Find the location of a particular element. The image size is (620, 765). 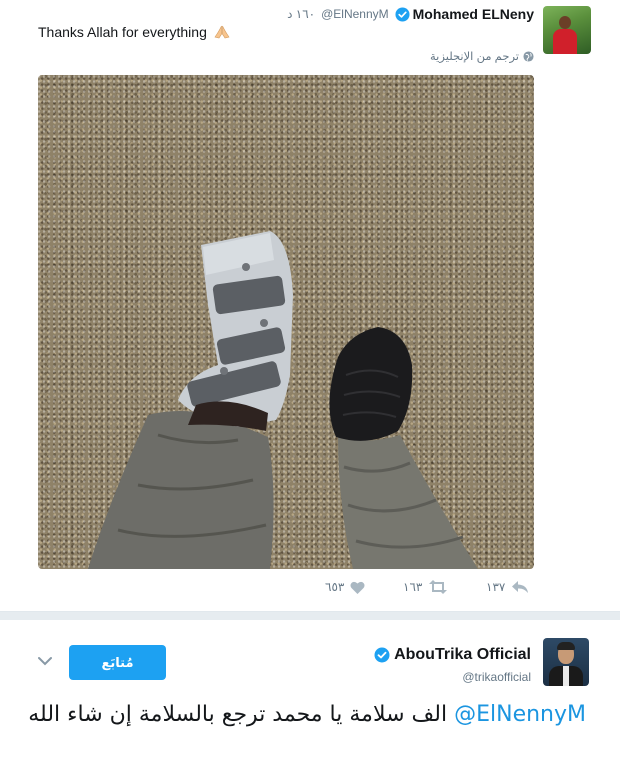

tweet-text-content: Thanks Allah for everything is located at coordinates (122, 32).